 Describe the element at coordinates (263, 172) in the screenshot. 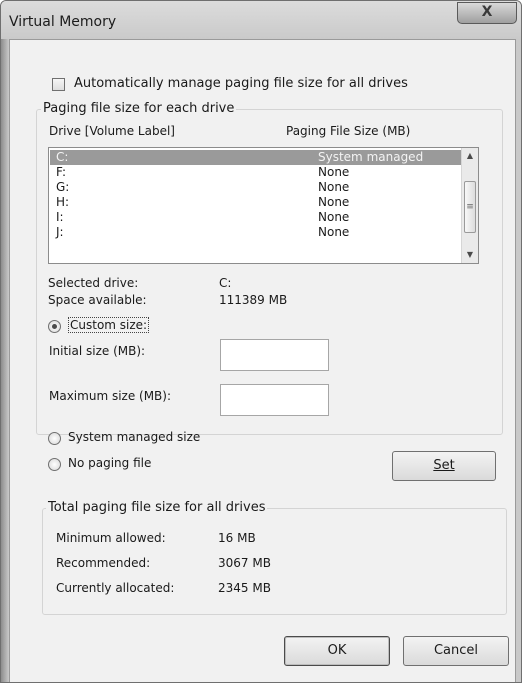

I see `drive-list-item: F: None` at that location.